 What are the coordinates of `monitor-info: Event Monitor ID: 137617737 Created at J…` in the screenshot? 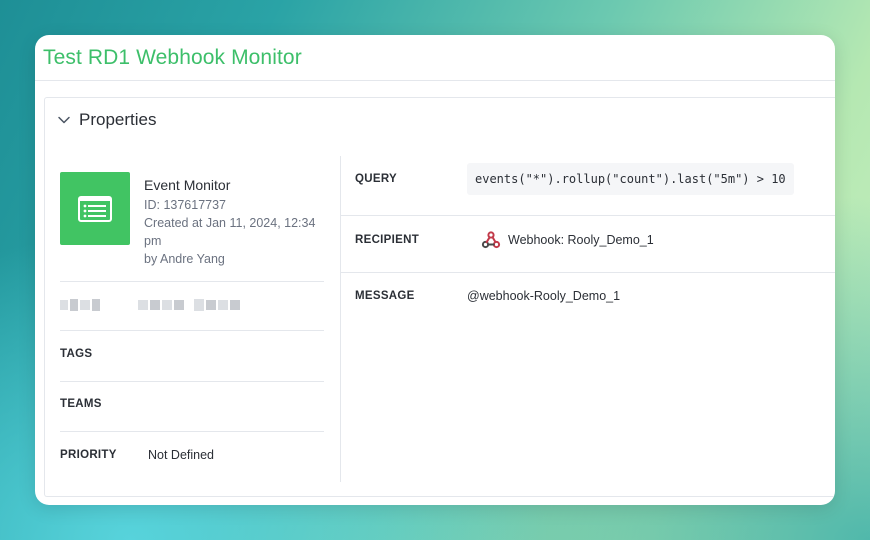 It's located at (234, 222).